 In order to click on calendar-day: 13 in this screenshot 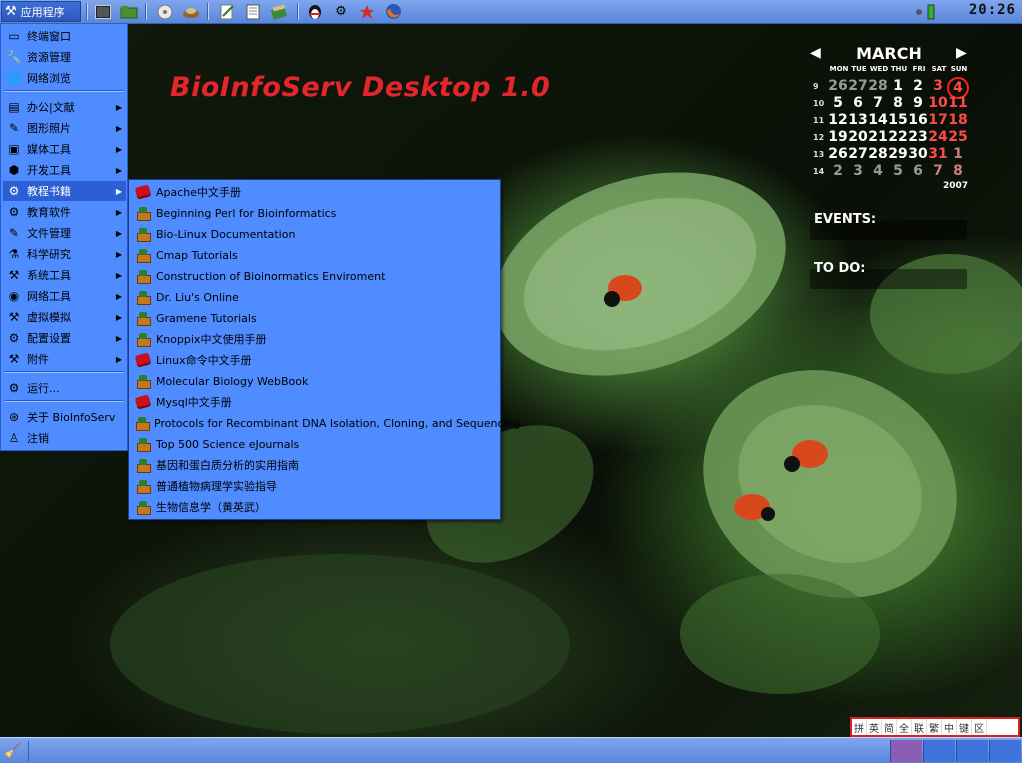, I will do `click(858, 120)`.